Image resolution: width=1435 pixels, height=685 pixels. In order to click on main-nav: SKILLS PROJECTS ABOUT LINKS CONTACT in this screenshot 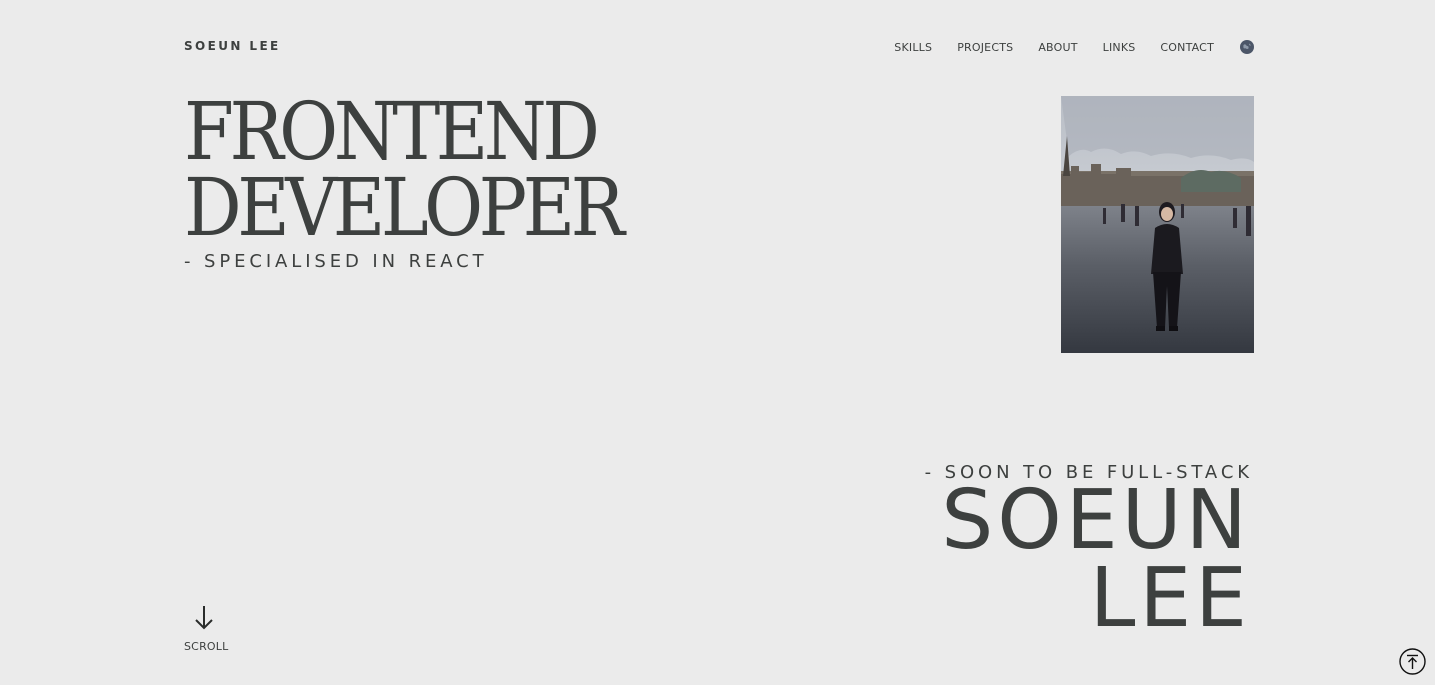, I will do `click(1074, 47)`.